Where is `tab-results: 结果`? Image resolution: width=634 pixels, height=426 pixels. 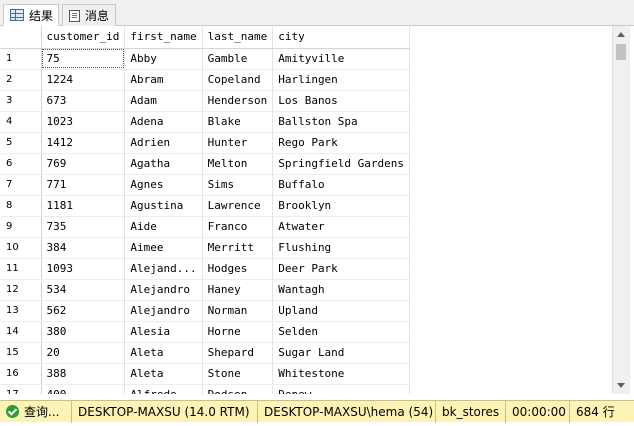
tab-results: 结果 is located at coordinates (31, 15).